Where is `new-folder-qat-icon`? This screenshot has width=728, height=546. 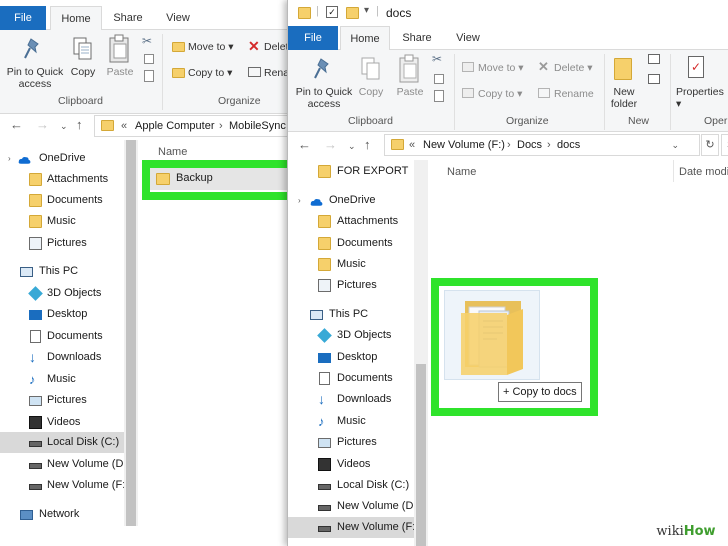
new-folder-qat-icon is located at coordinates (352, 13).